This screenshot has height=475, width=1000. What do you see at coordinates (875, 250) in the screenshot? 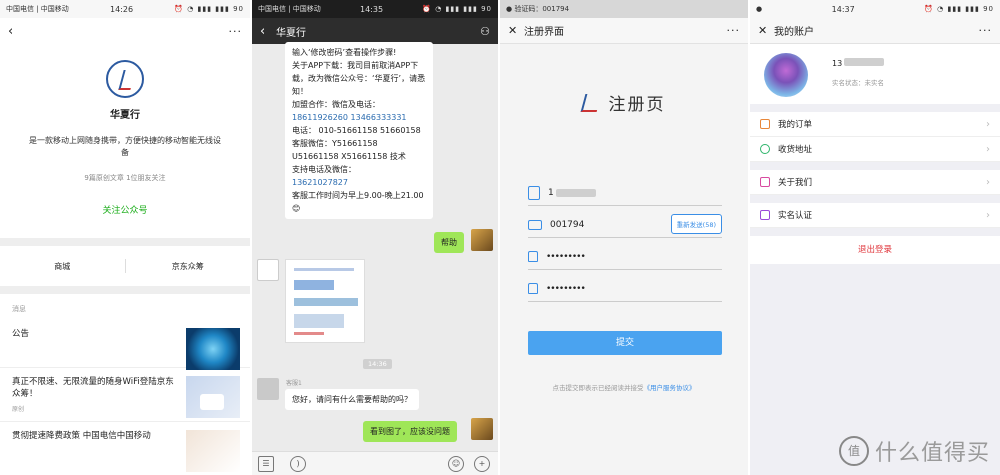
I see `logout-button: 退出登录` at bounding box center [875, 250].